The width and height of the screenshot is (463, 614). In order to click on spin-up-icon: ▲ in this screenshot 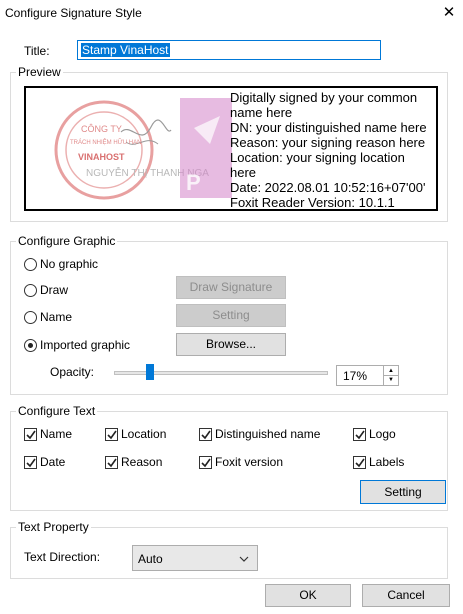, I will do `click(390, 371)`.